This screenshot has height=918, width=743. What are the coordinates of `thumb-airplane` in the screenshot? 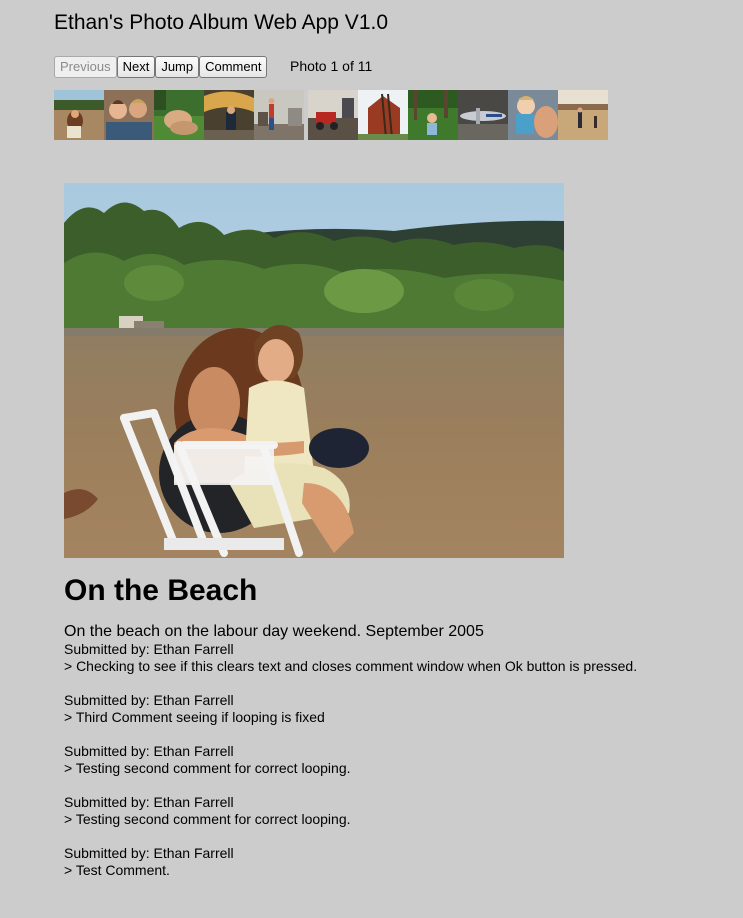 It's located at (483, 115).